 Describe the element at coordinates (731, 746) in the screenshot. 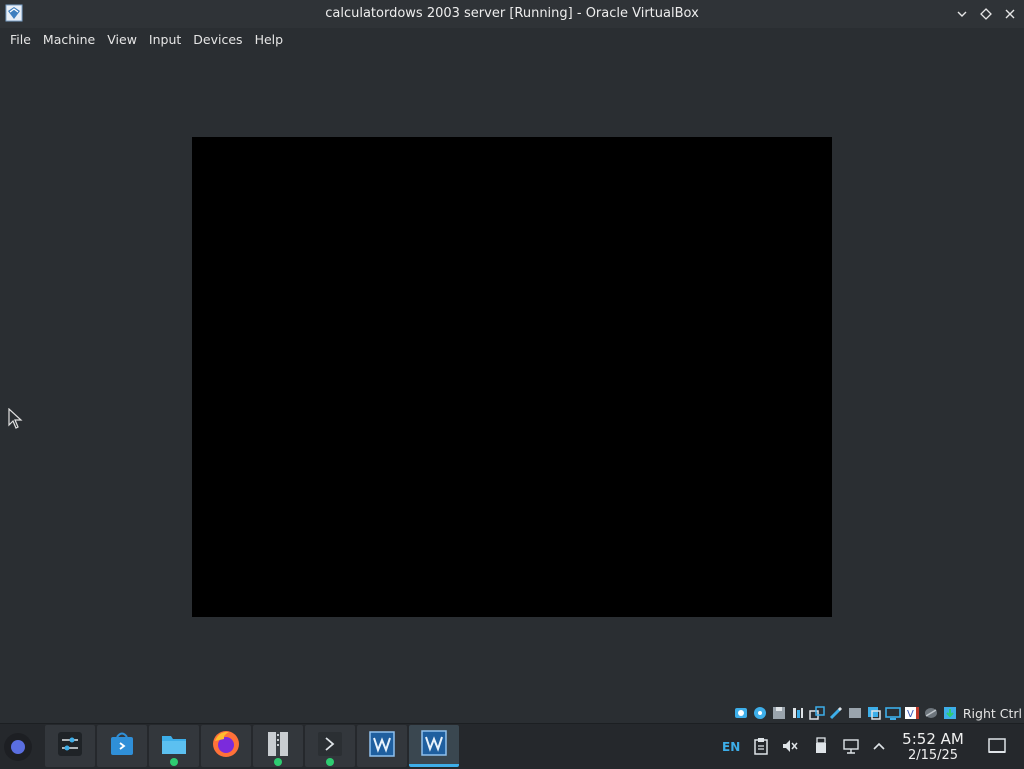

I see `keyboard-layout-indicator: EN` at that location.